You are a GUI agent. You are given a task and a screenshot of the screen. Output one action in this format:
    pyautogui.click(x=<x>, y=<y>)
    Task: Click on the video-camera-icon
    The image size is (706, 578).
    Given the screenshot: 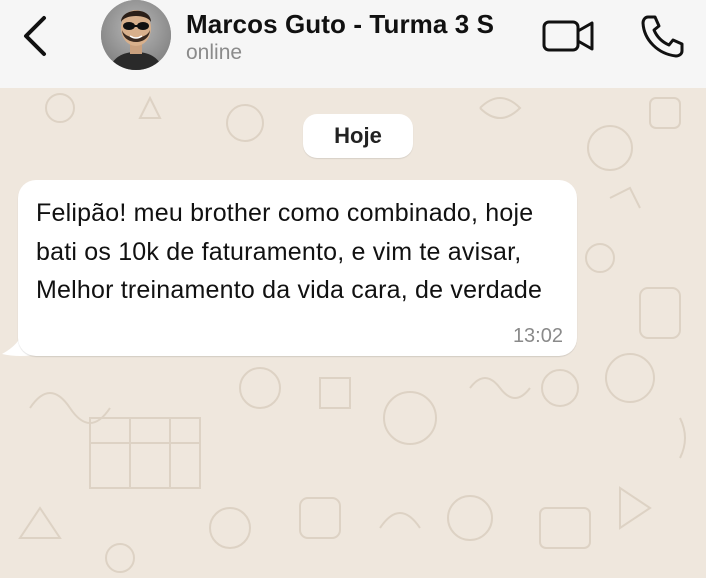 What is the action you would take?
    pyautogui.click(x=568, y=36)
    